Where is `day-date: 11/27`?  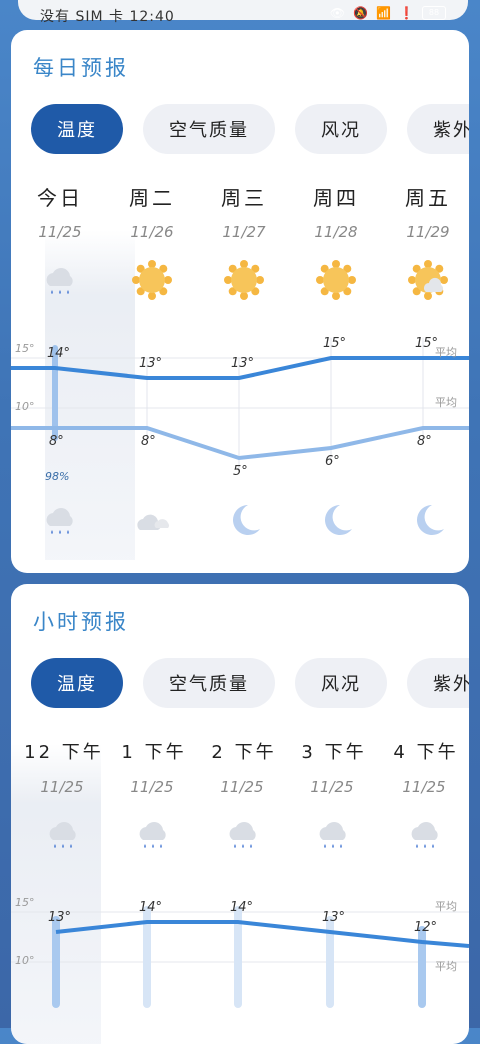
day-date: 11/27 is located at coordinates (244, 232).